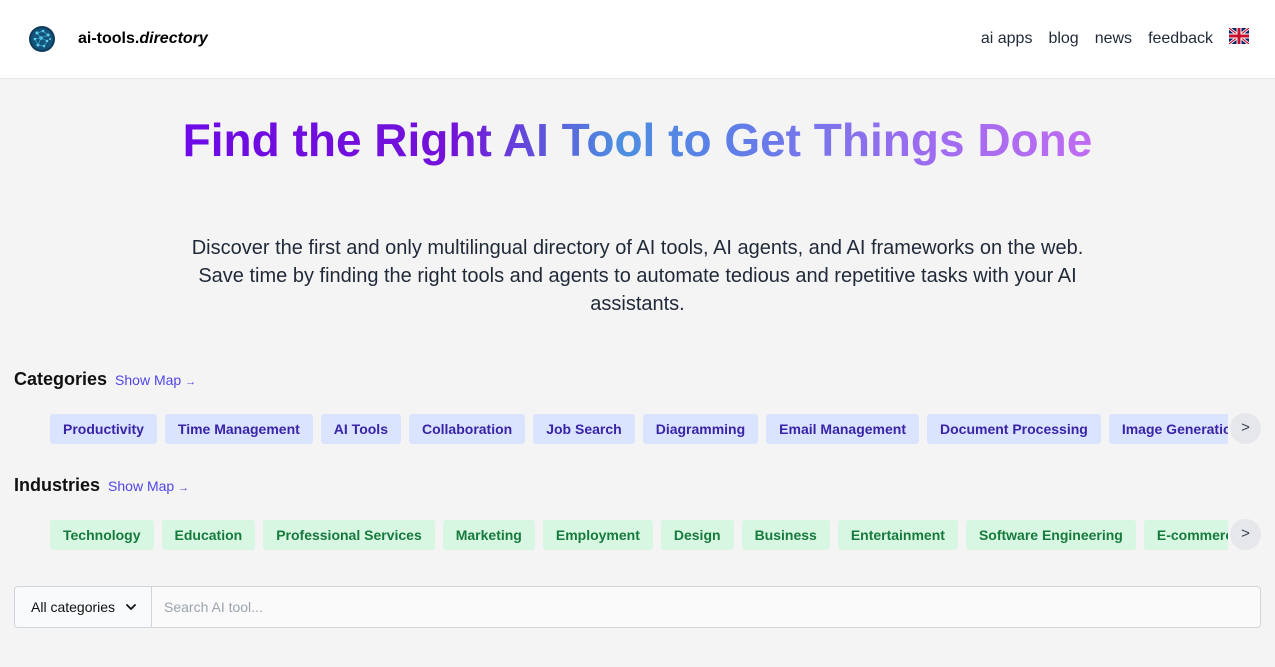 This screenshot has width=1275, height=667. Describe the element at coordinates (1007, 39) in the screenshot. I see `nav-ai-apps: ai apps` at that location.